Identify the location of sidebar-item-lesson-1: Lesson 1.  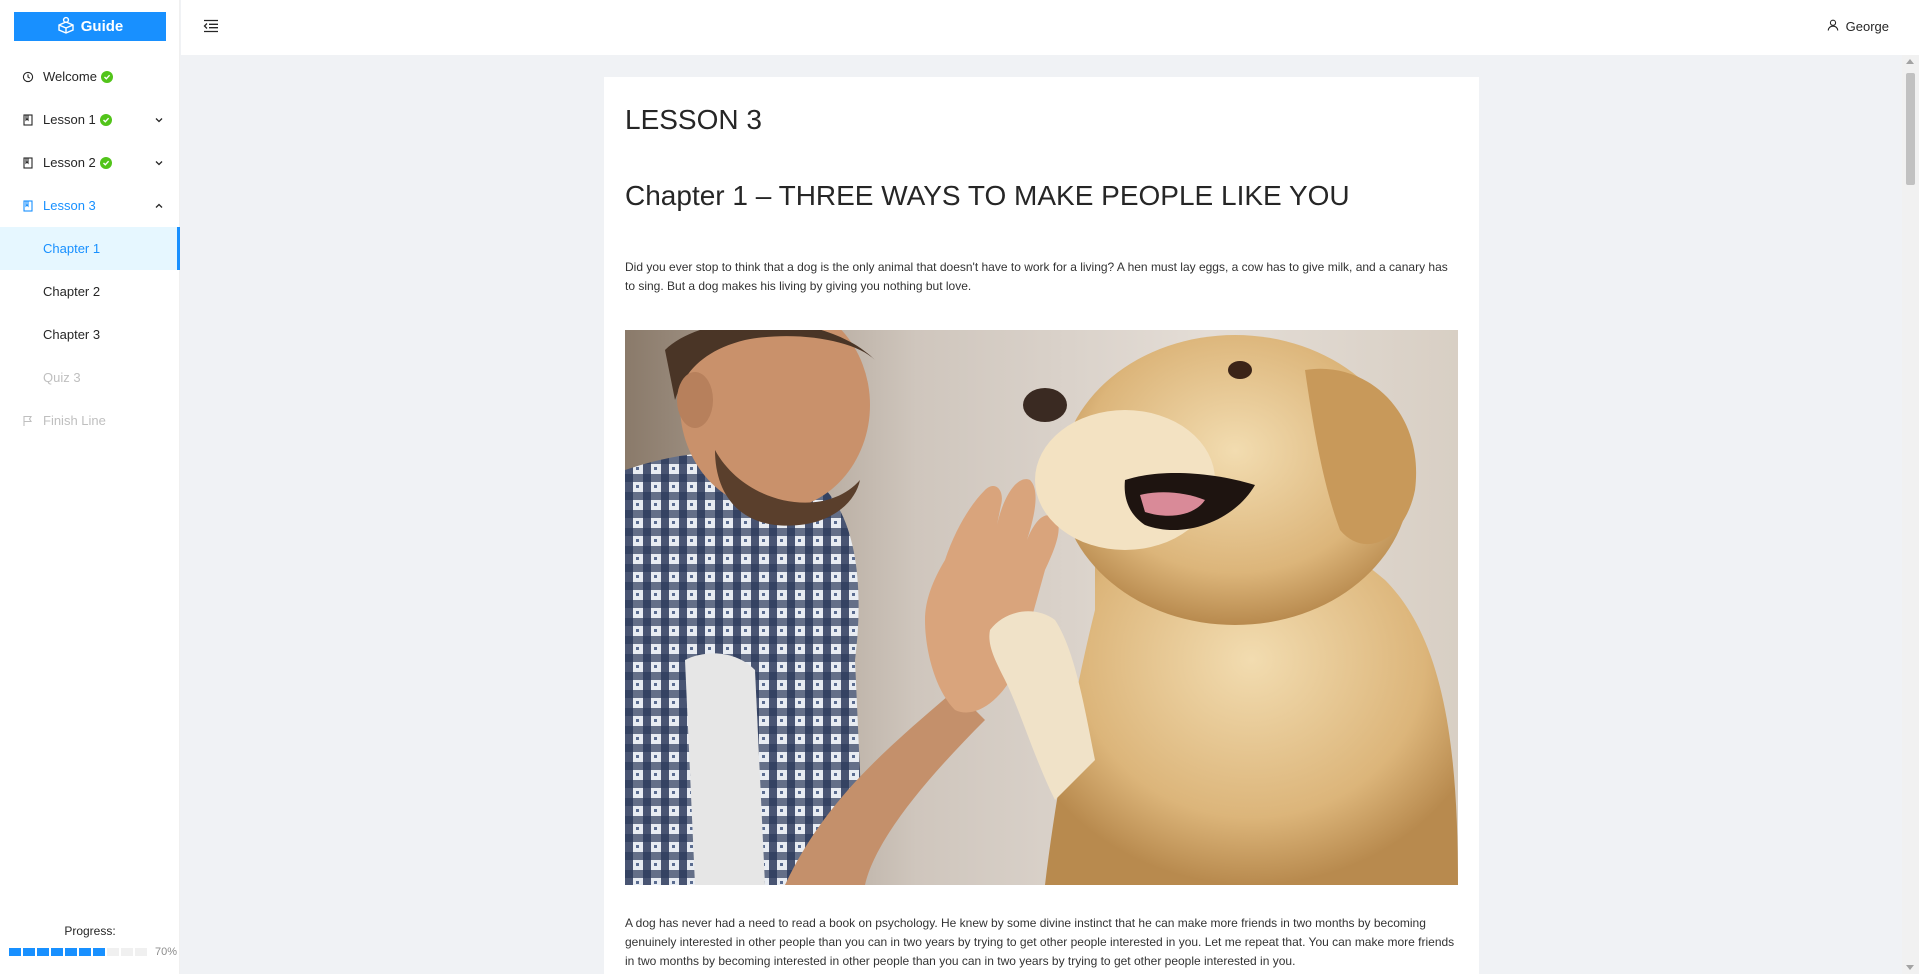
(90, 119).